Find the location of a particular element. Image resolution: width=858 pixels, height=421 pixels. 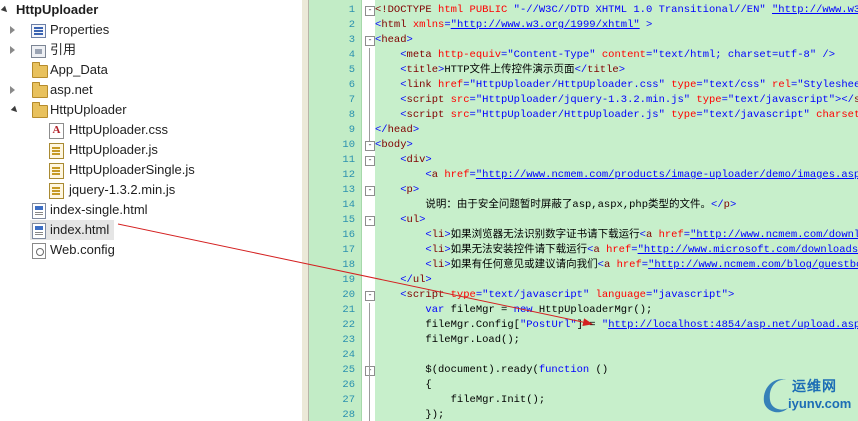

code-line: </head> is located at coordinates (397, 130).